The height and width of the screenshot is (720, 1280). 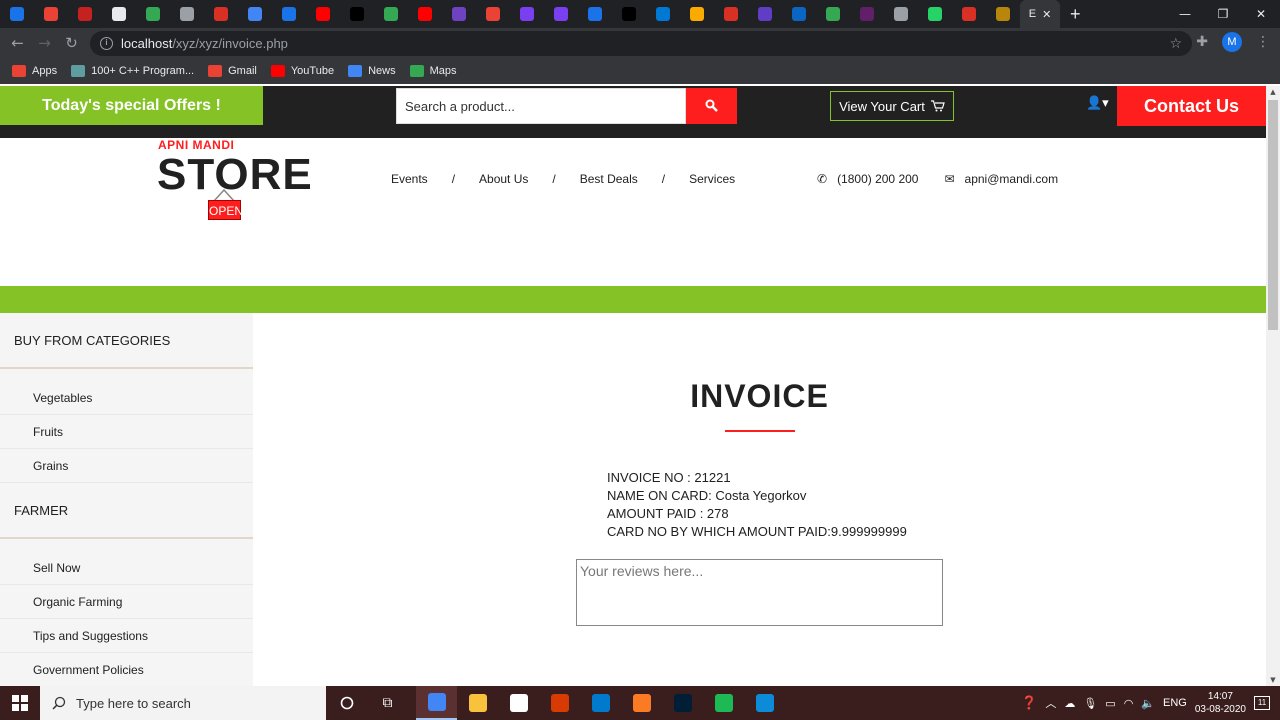 What do you see at coordinates (892, 106) in the screenshot?
I see `view-cart-button: View Your Cart` at bounding box center [892, 106].